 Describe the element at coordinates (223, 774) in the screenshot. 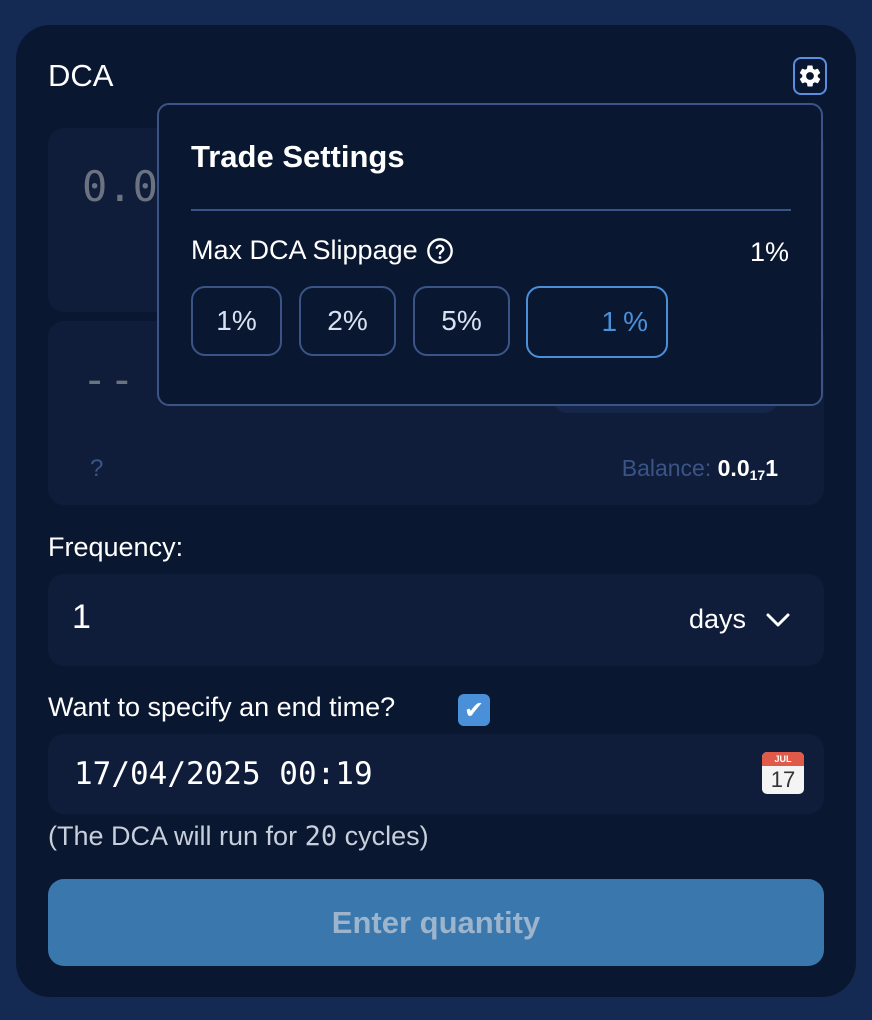

I see `end-time-input: 17/04/2025 00:19` at that location.